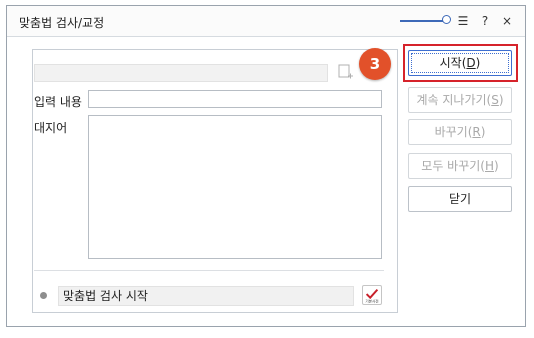 The height and width of the screenshot is (338, 534). I want to click on list-icon: ☰, so click(463, 21).